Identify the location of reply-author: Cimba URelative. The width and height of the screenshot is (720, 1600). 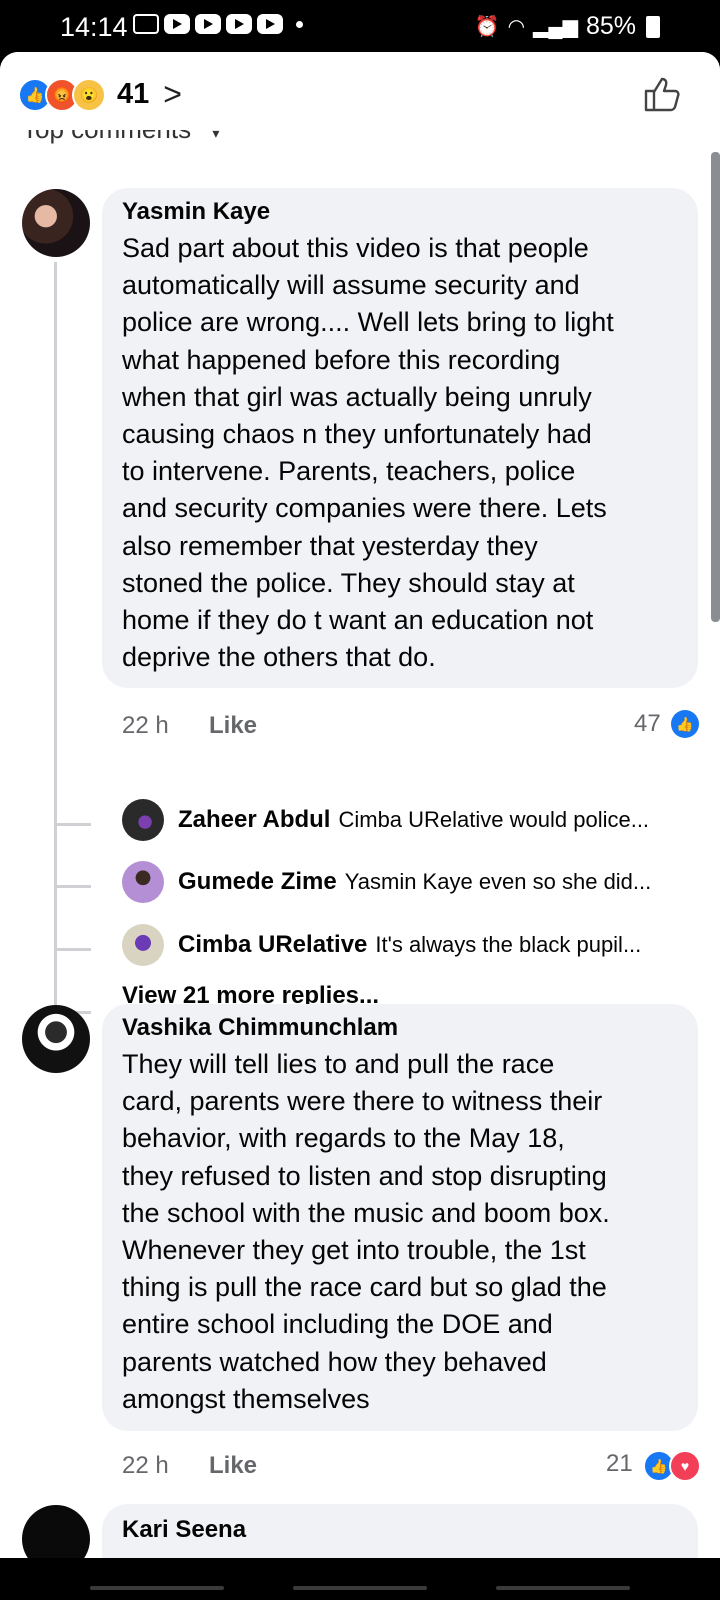
(273, 944).